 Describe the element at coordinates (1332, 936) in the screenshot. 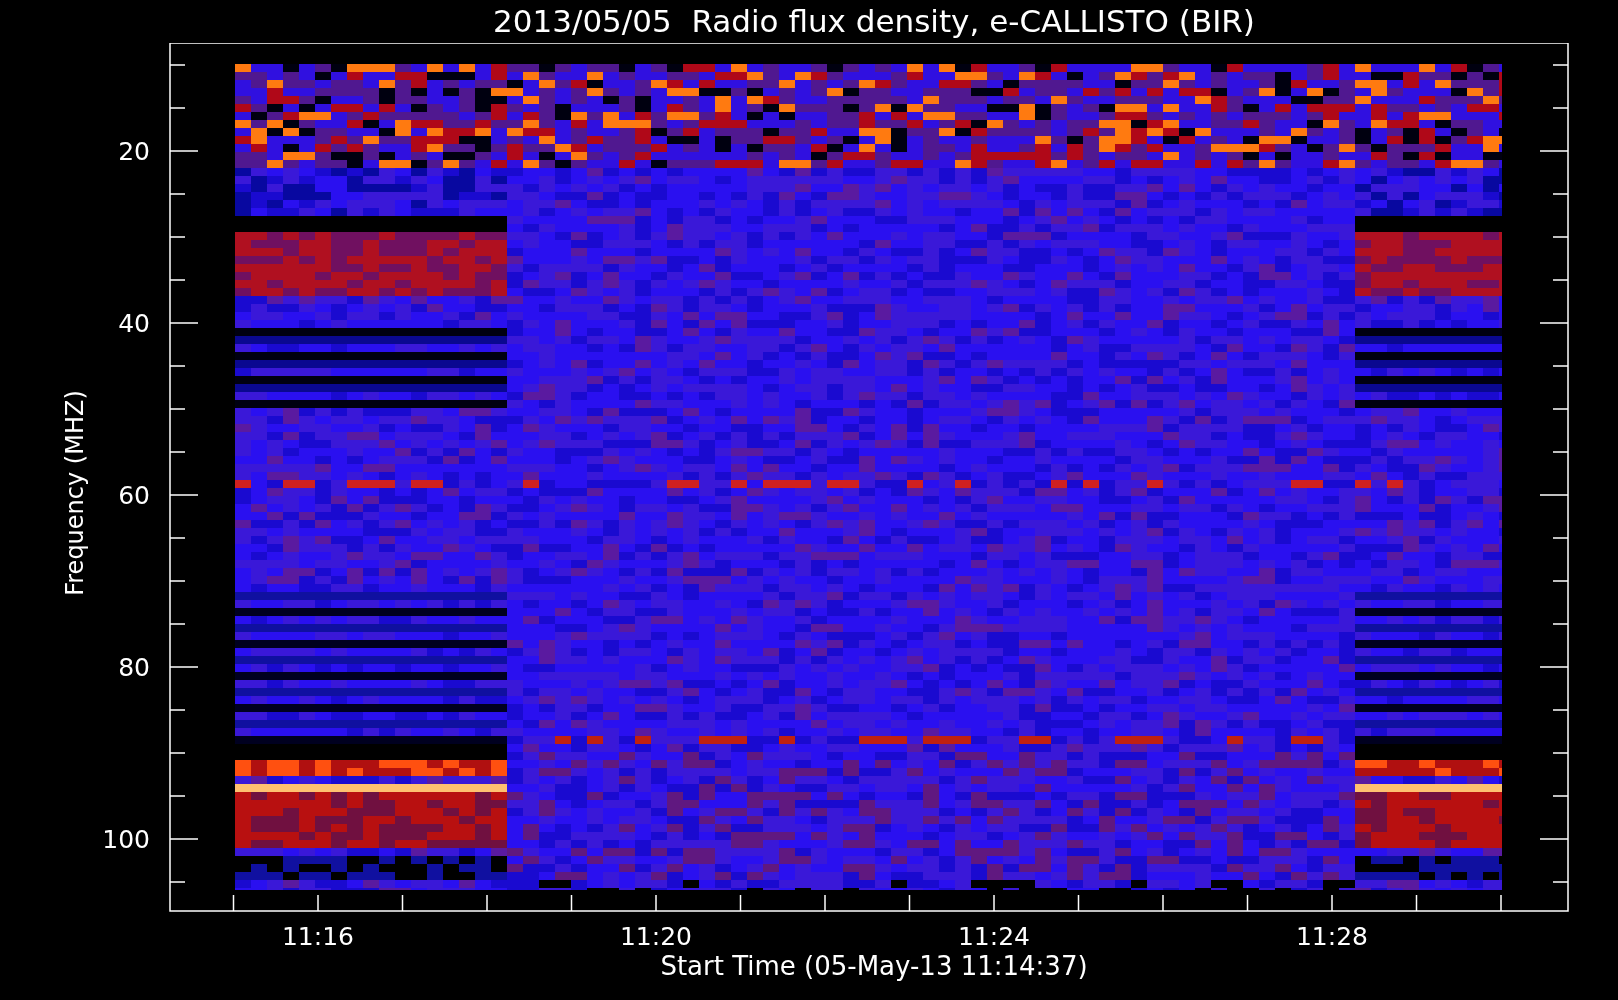

I see `x-tick-label: 11:28` at that location.